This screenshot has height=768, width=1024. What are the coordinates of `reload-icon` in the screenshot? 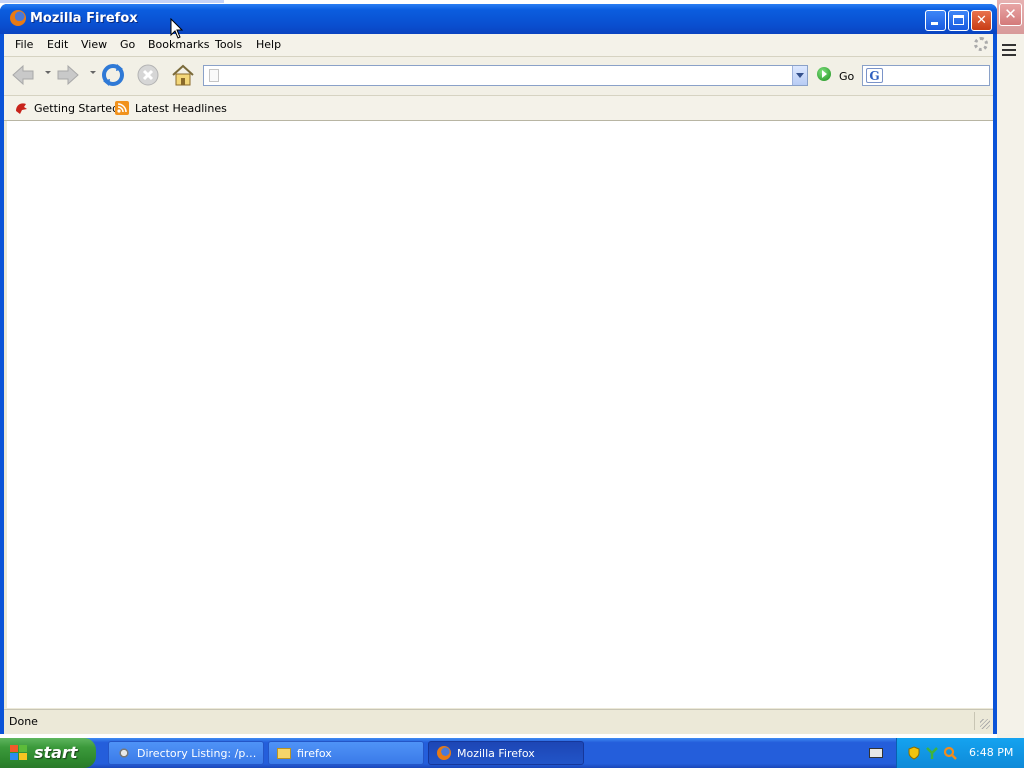 It's located at (113, 75).